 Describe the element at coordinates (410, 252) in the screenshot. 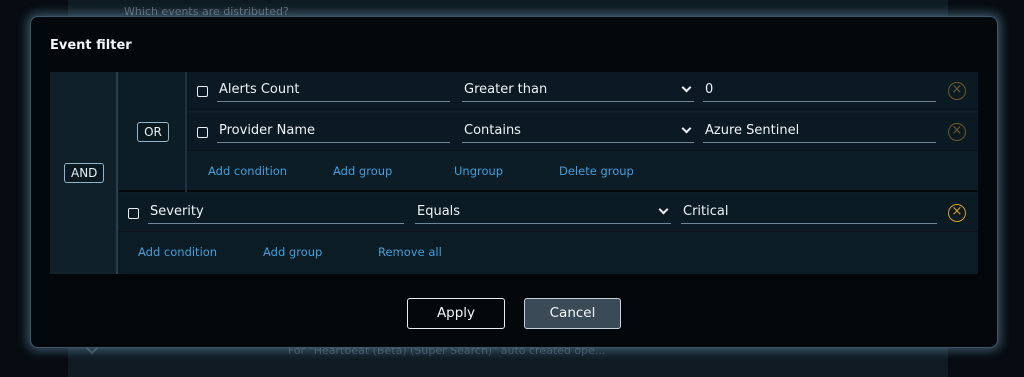

I see `remove-all-link: Remove all` at that location.